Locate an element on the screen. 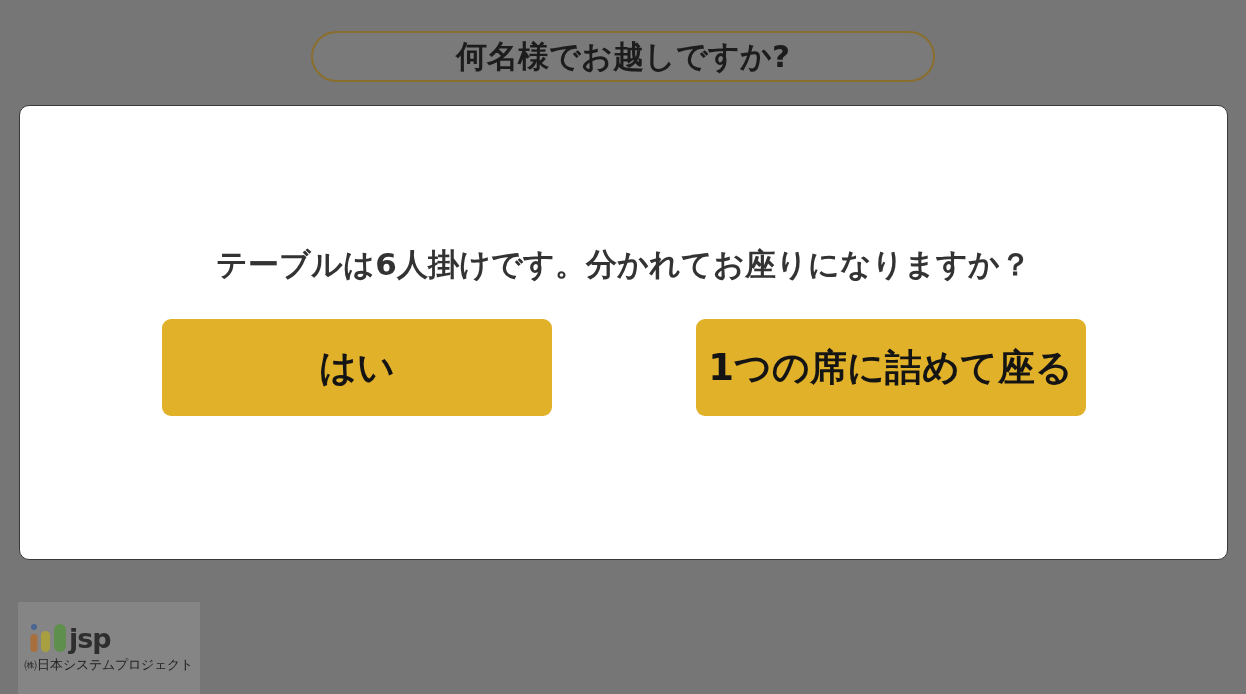 Image resolution: width=1246 pixels, height=694 pixels. company-name: ㈱日本システムプロジェクト is located at coordinates (109, 664).